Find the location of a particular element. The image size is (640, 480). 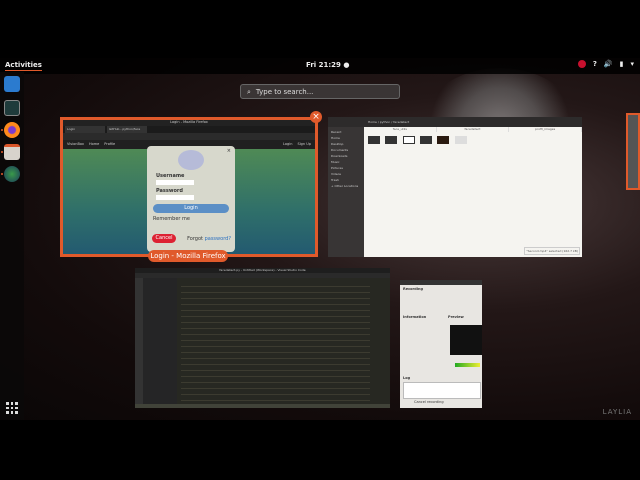

window-caption: Login - Mozilla Firefox is located at coordinates (188, 256).